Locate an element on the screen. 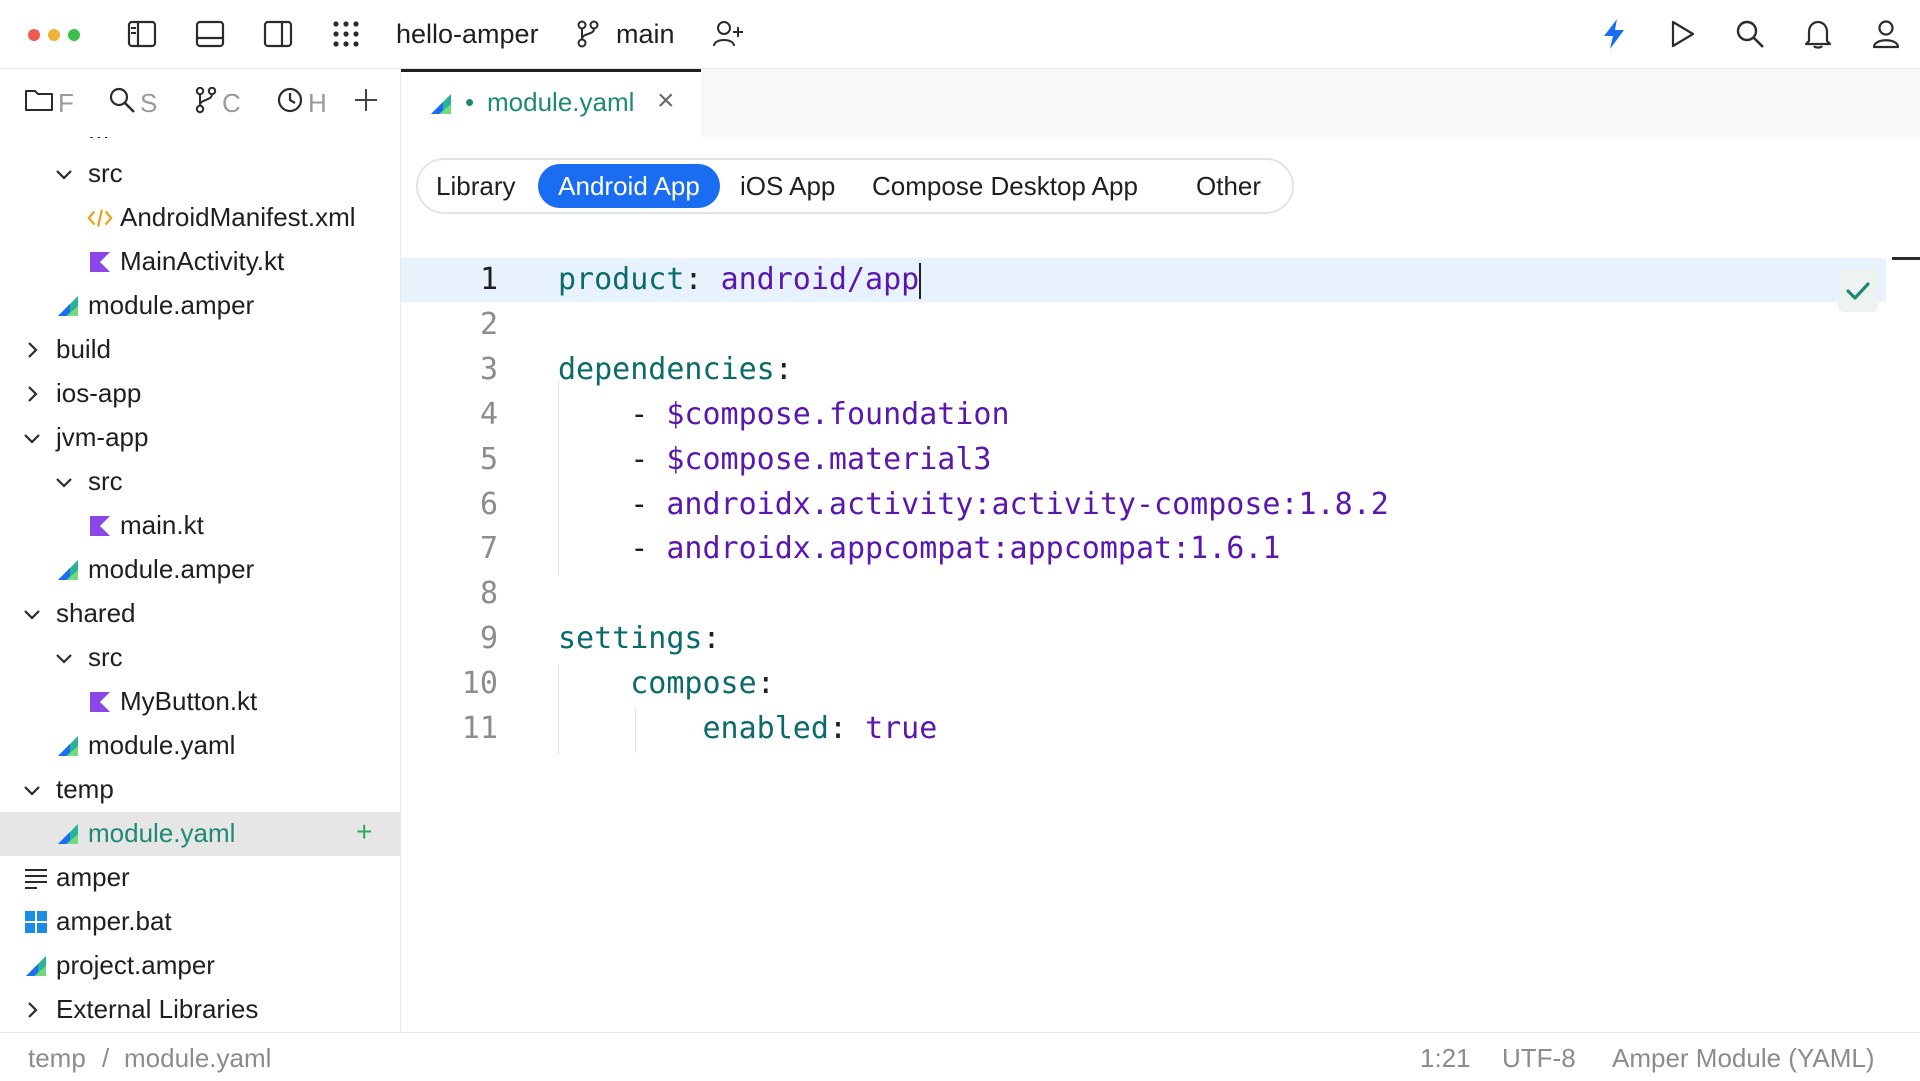 The image size is (1920, 1081). tree-file-item: module.yaml + is located at coordinates (200, 834).